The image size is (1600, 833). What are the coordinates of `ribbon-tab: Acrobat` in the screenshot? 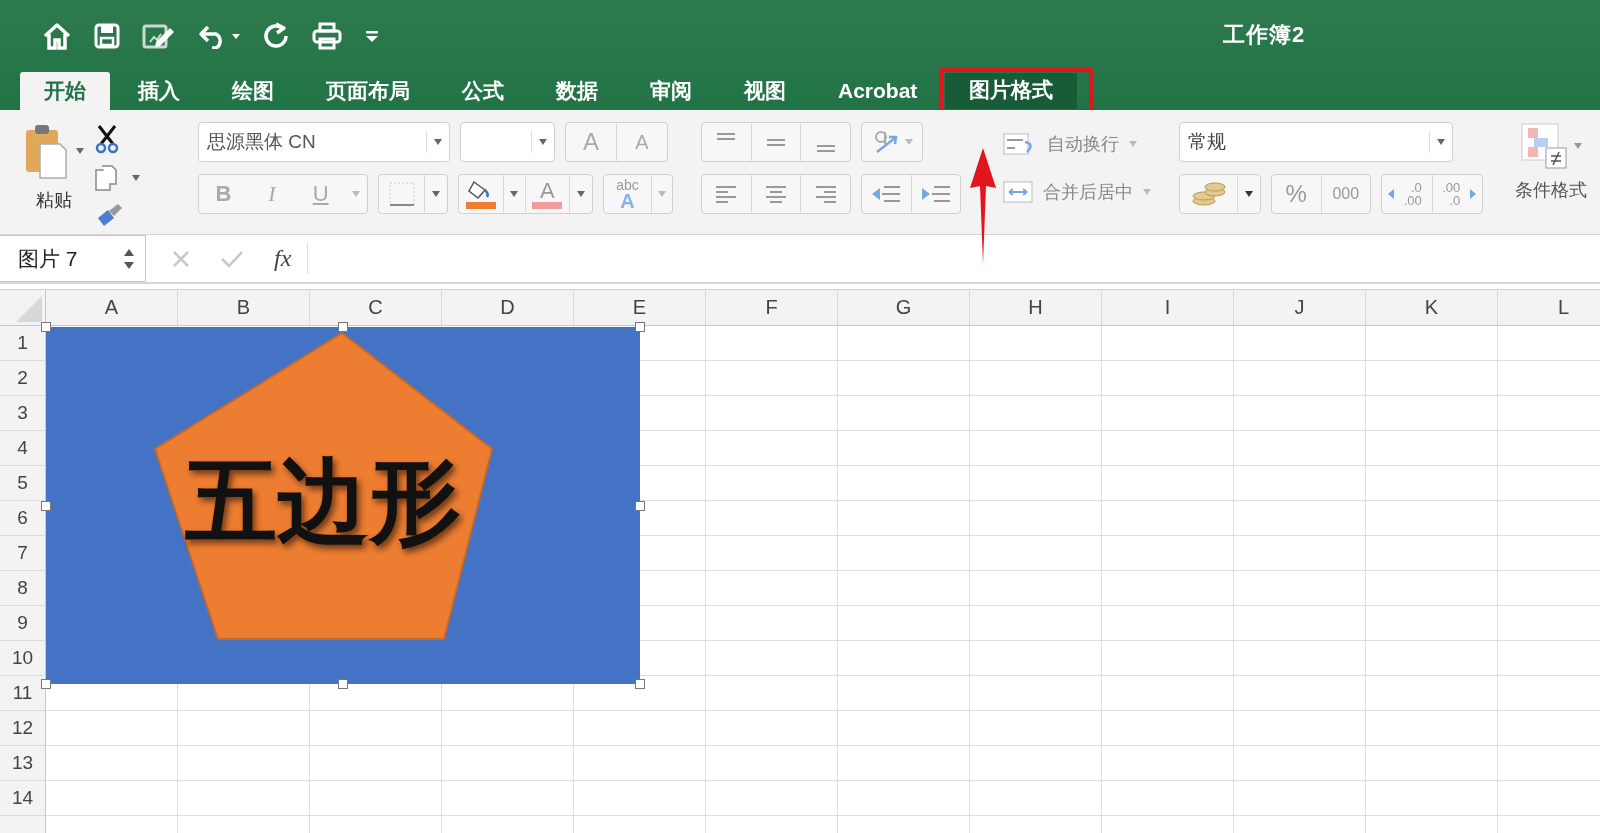 It's located at (878, 92).